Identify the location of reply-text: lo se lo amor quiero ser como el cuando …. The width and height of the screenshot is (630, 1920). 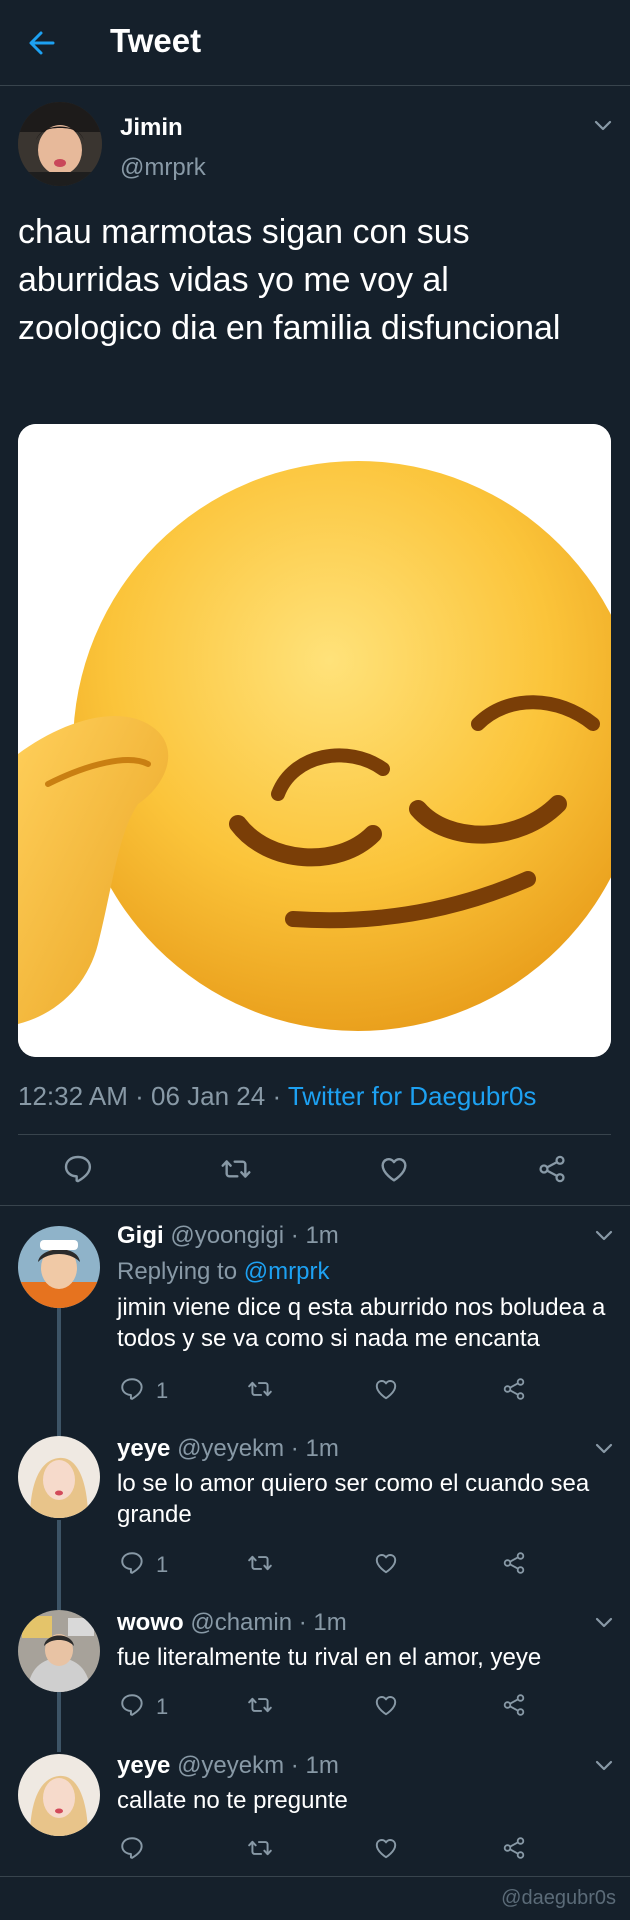
(353, 1499).